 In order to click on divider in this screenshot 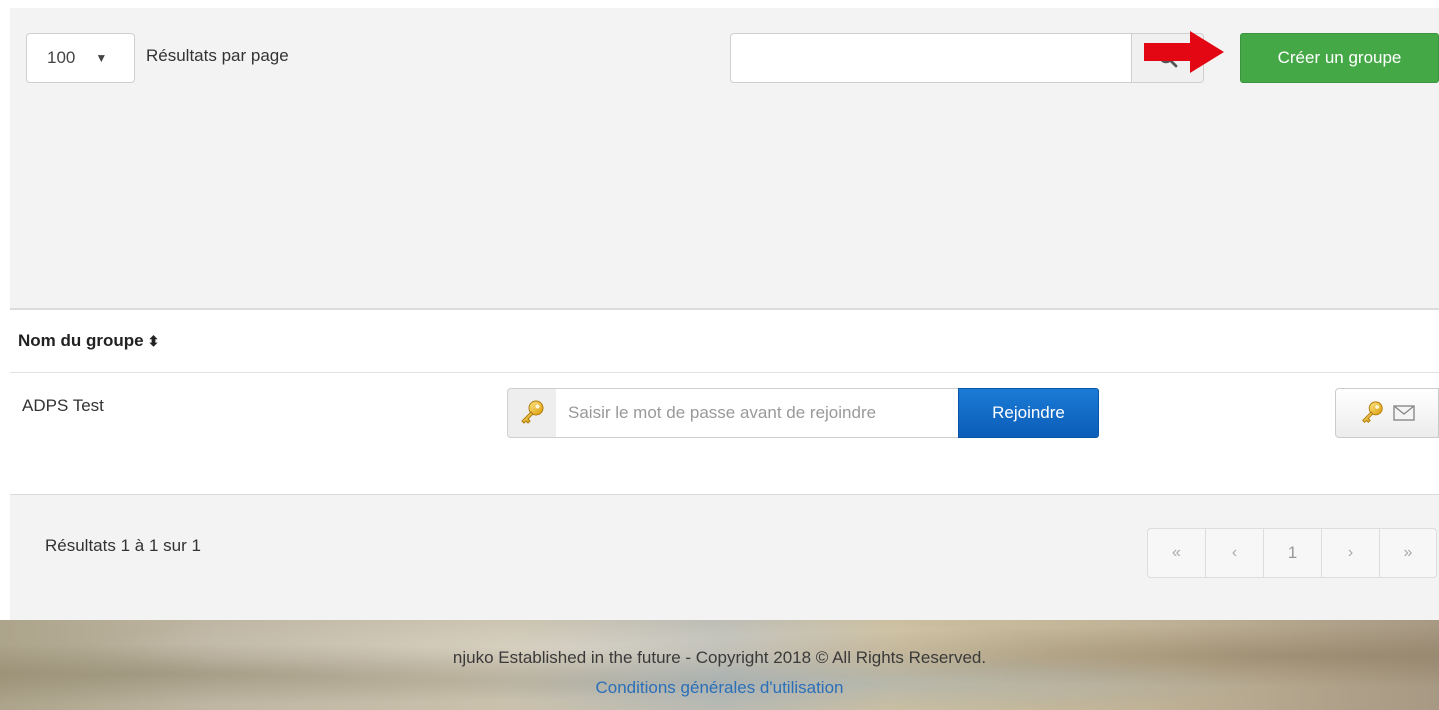, I will do `click(724, 309)`.